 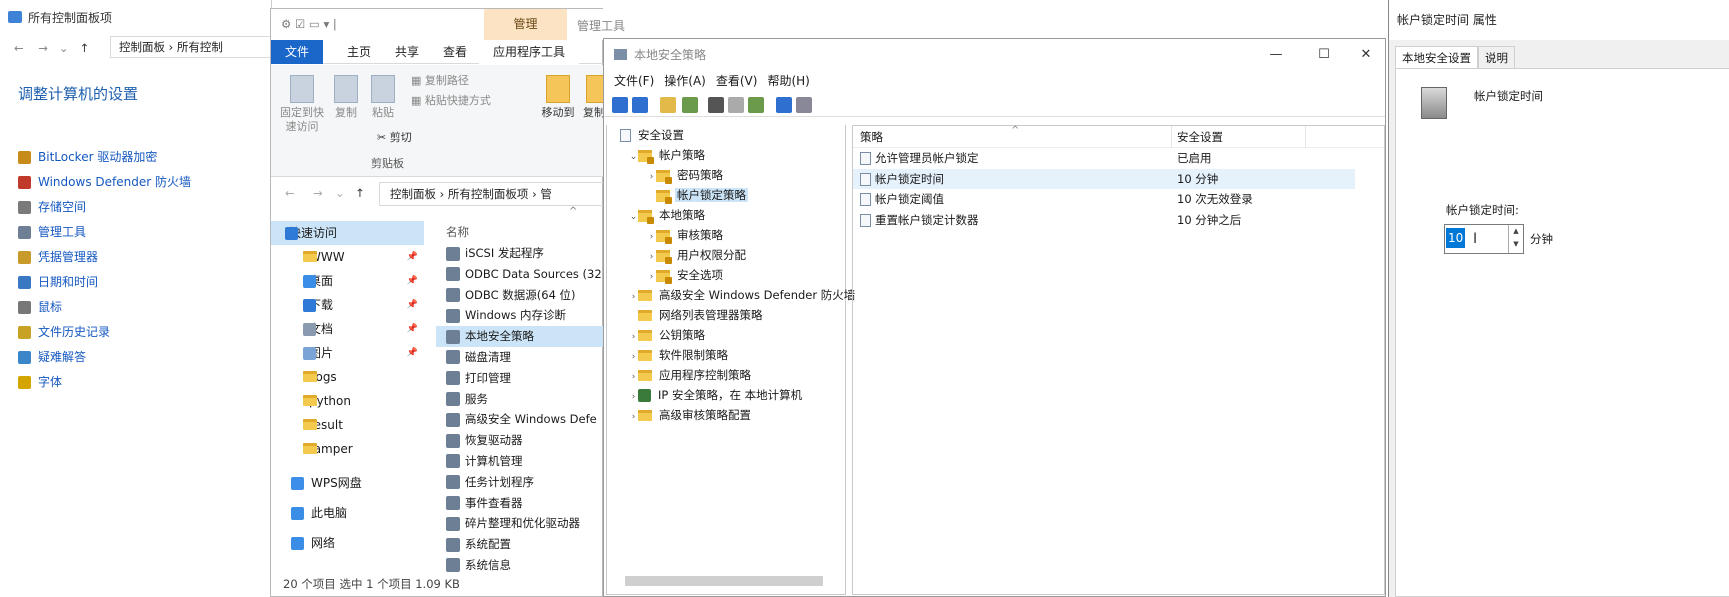 I want to click on explorer-address-bar: 控制面板 › 所有控制面板项 › 管, so click(x=491, y=194).